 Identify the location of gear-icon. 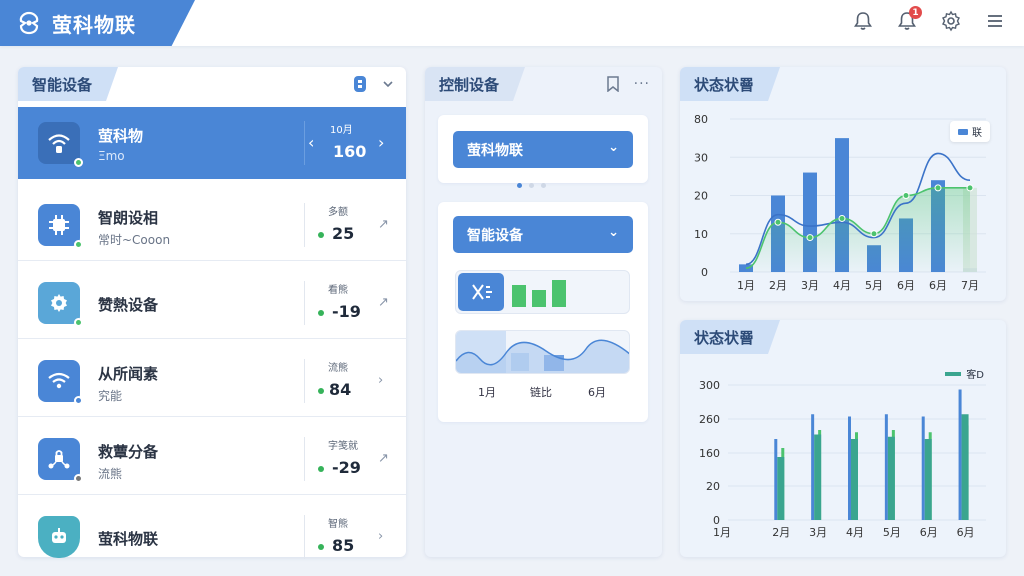
(60, 304).